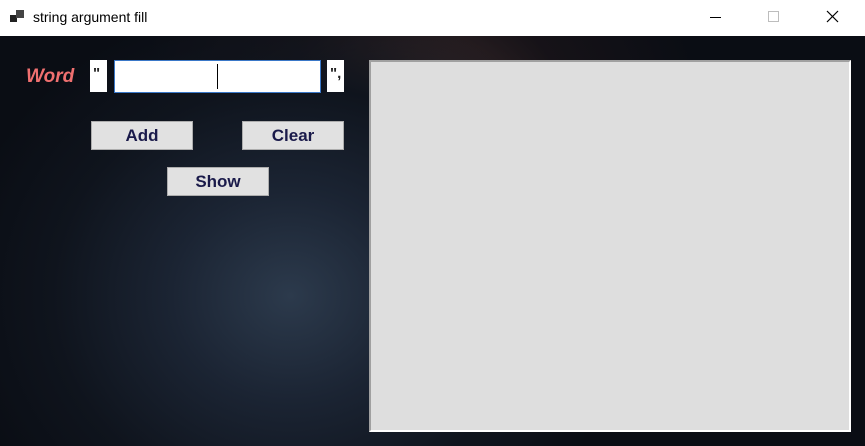 The image size is (865, 446). Describe the element at coordinates (18, 17) in the screenshot. I see `app-window-icon` at that location.